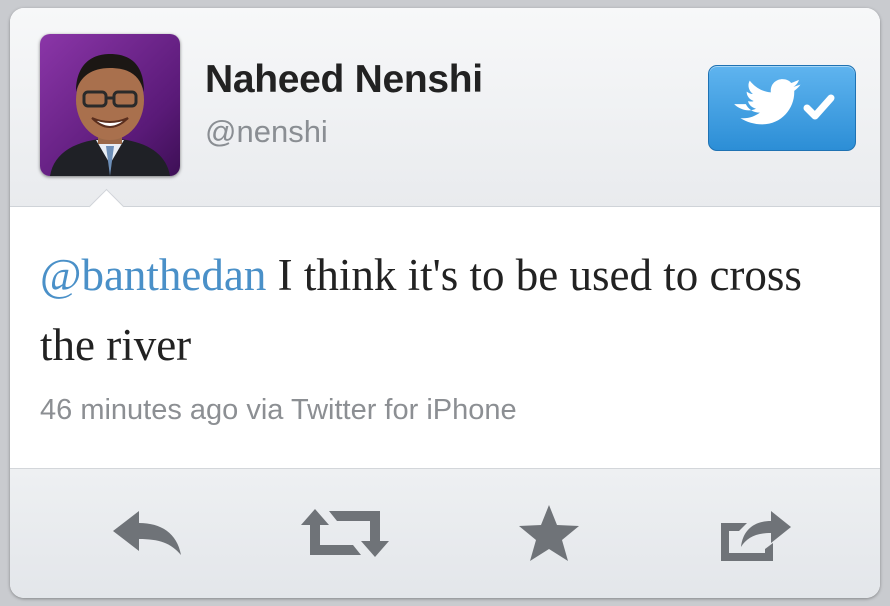  What do you see at coordinates (266, 132) in the screenshot?
I see `user-handle: @nenshi` at bounding box center [266, 132].